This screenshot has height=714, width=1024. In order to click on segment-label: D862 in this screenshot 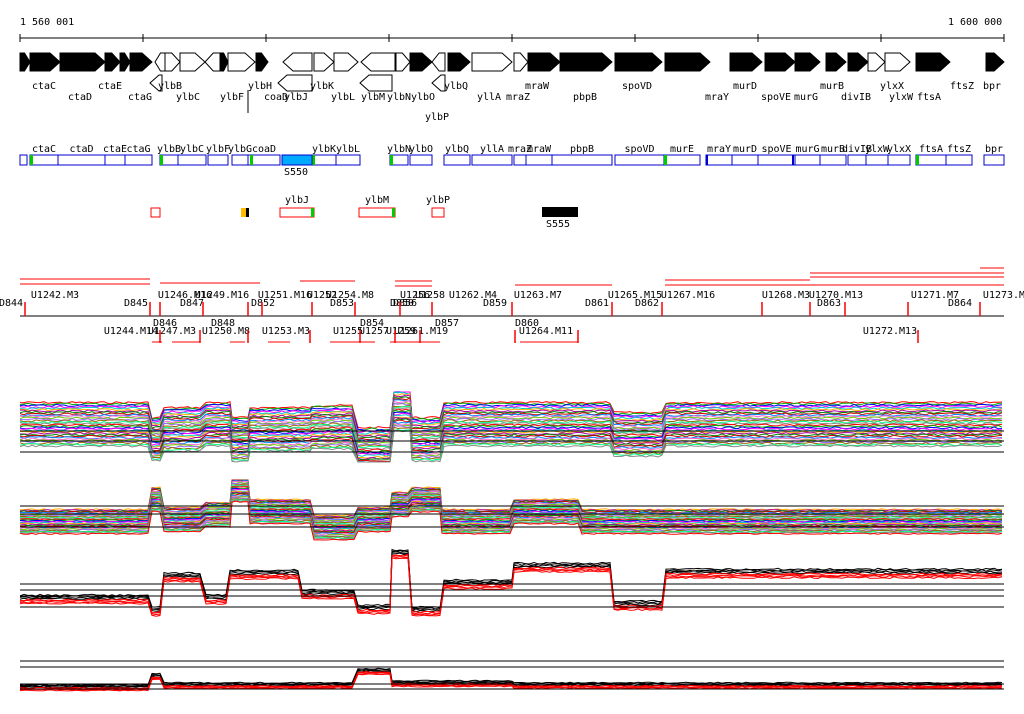, I will do `click(647, 303)`.